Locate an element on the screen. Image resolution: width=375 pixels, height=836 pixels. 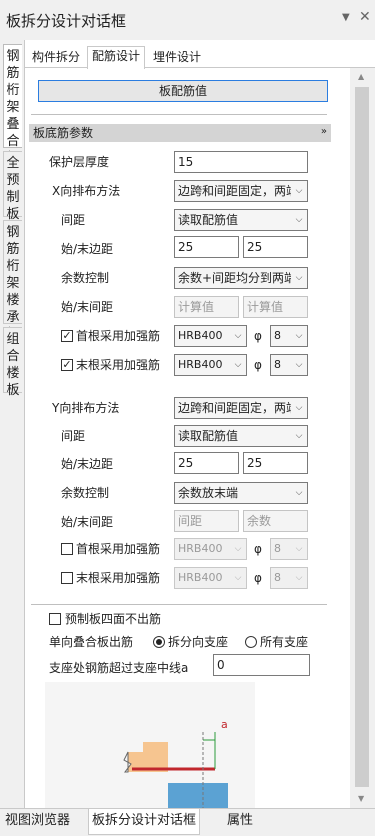
y-gap-start-input: 间距 is located at coordinates (206, 521).